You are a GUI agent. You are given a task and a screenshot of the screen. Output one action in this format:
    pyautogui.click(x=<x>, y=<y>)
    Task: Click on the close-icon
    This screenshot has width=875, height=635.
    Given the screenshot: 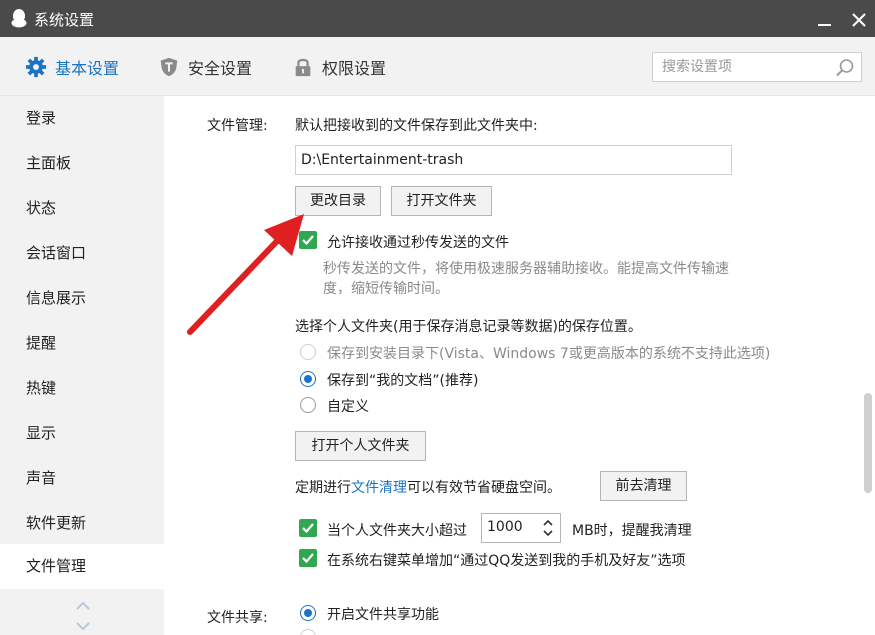 What is the action you would take?
    pyautogui.click(x=859, y=20)
    